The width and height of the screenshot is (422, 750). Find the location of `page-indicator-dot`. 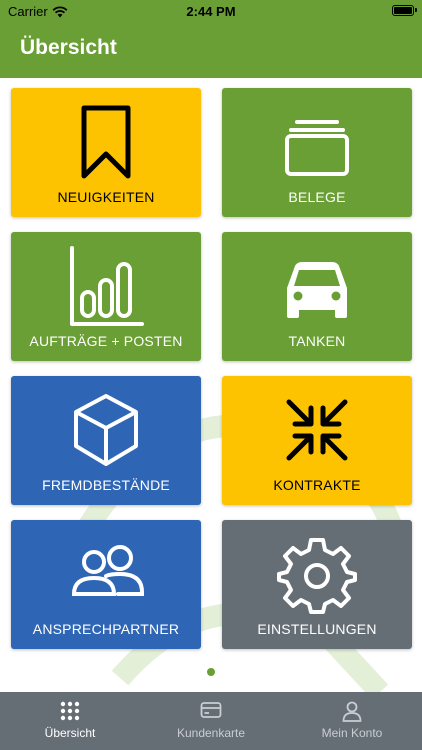

page-indicator-dot is located at coordinates (211, 672).